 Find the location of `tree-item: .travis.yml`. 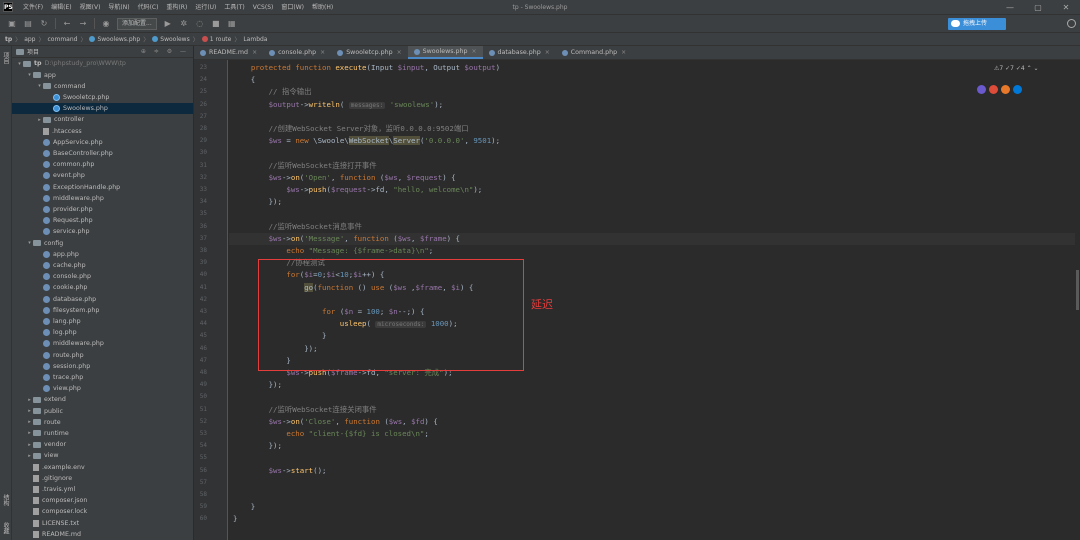

tree-item: .travis.yml is located at coordinates (102, 489).